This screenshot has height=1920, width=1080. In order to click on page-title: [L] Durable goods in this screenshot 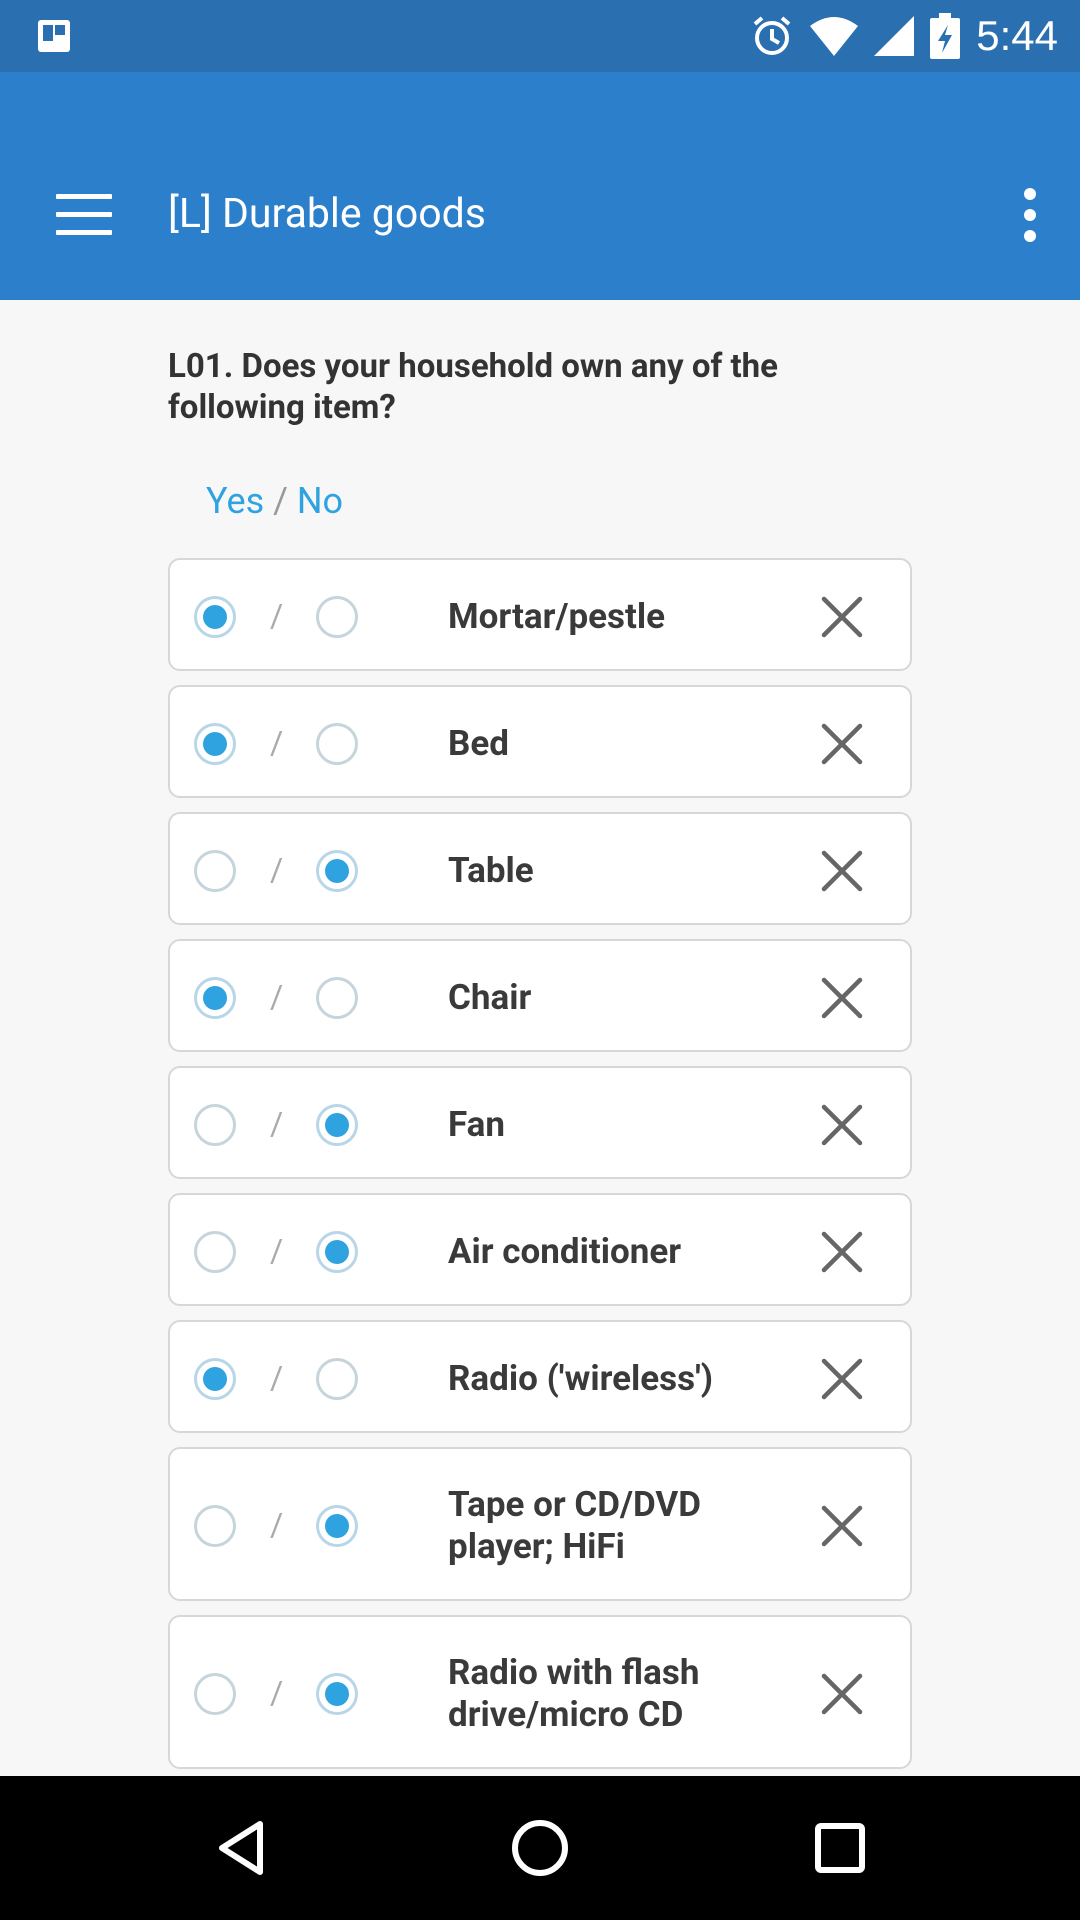, I will do `click(327, 214)`.